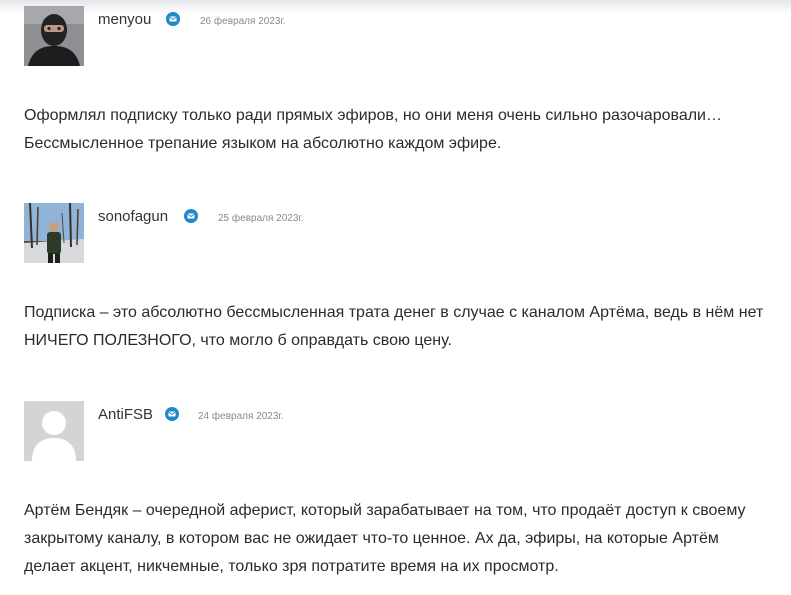  Describe the element at coordinates (124, 19) in the screenshot. I see `comment-author: menyou` at that location.